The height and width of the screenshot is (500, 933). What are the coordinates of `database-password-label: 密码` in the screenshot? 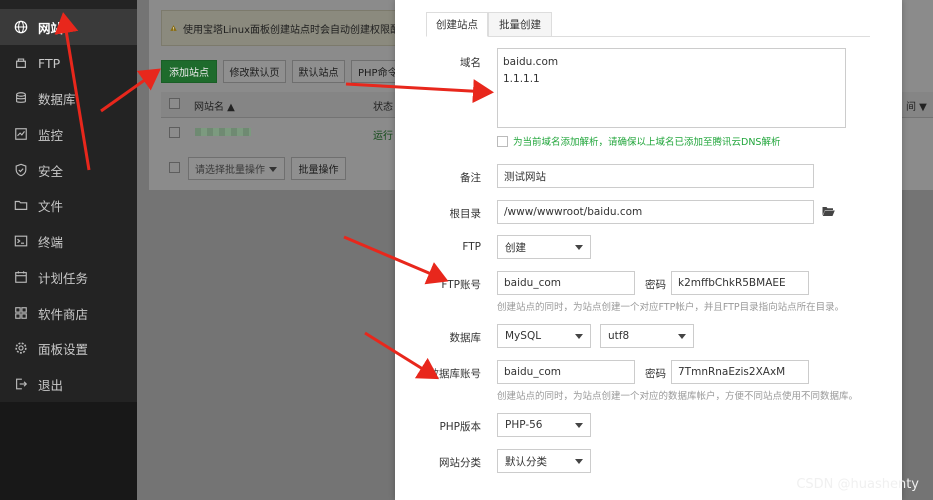 It's located at (655, 374).